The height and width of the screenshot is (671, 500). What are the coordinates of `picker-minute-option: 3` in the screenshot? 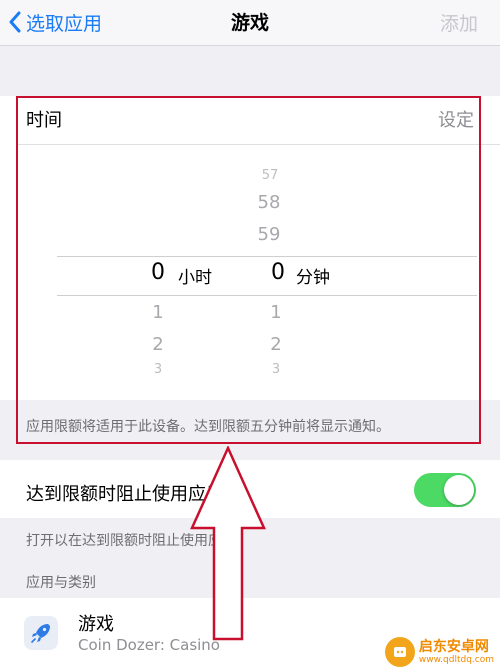 It's located at (276, 369).